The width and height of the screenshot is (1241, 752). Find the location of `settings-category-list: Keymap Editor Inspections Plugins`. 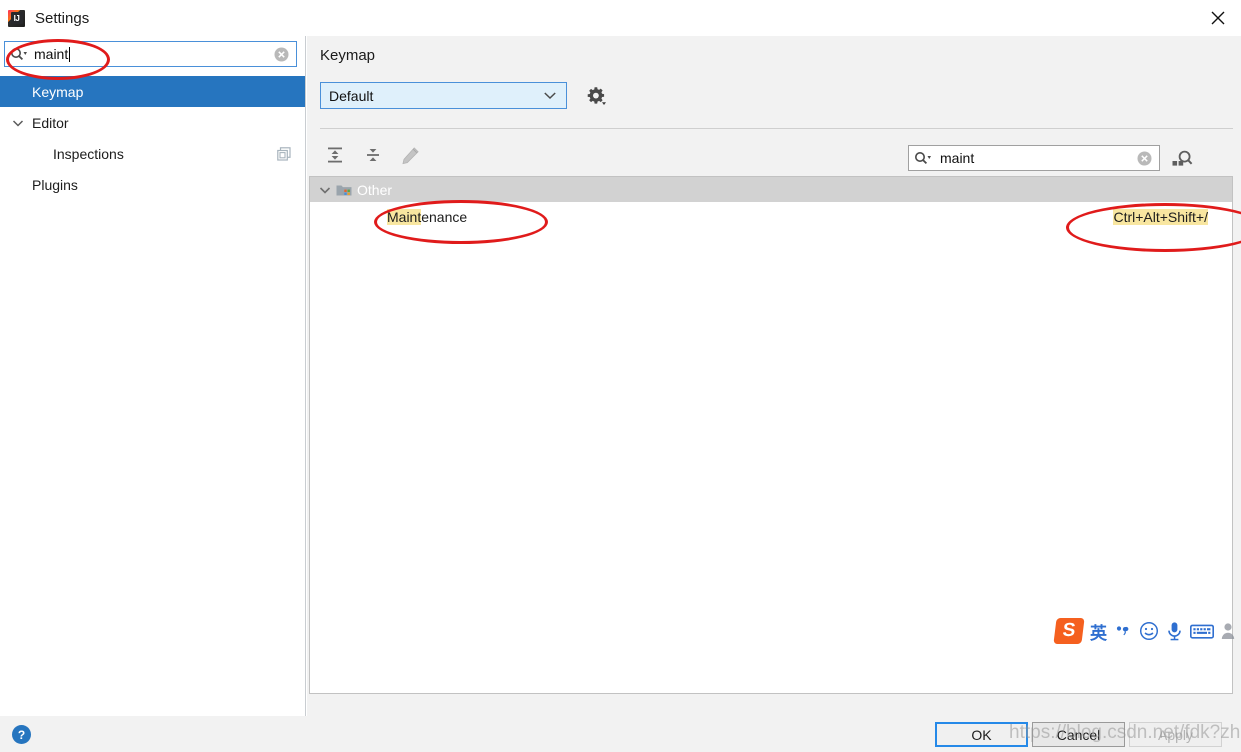

settings-category-list: Keymap Editor Inspections Plugins is located at coordinates (152, 138).